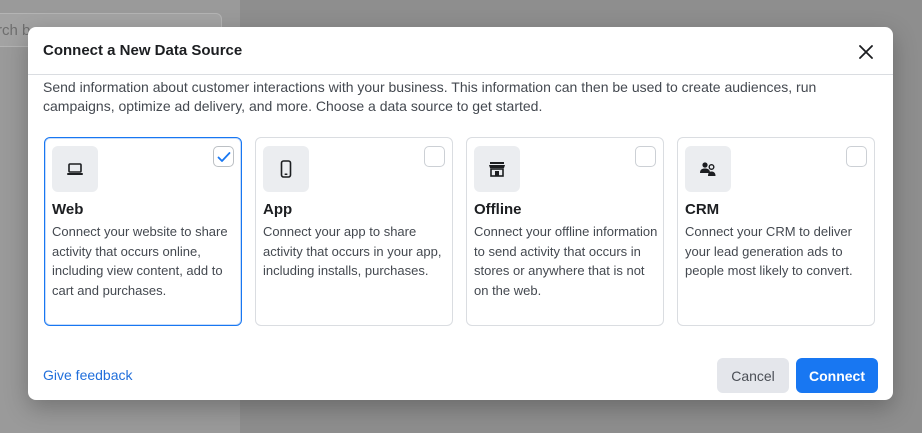  I want to click on store-icon, so click(497, 169).